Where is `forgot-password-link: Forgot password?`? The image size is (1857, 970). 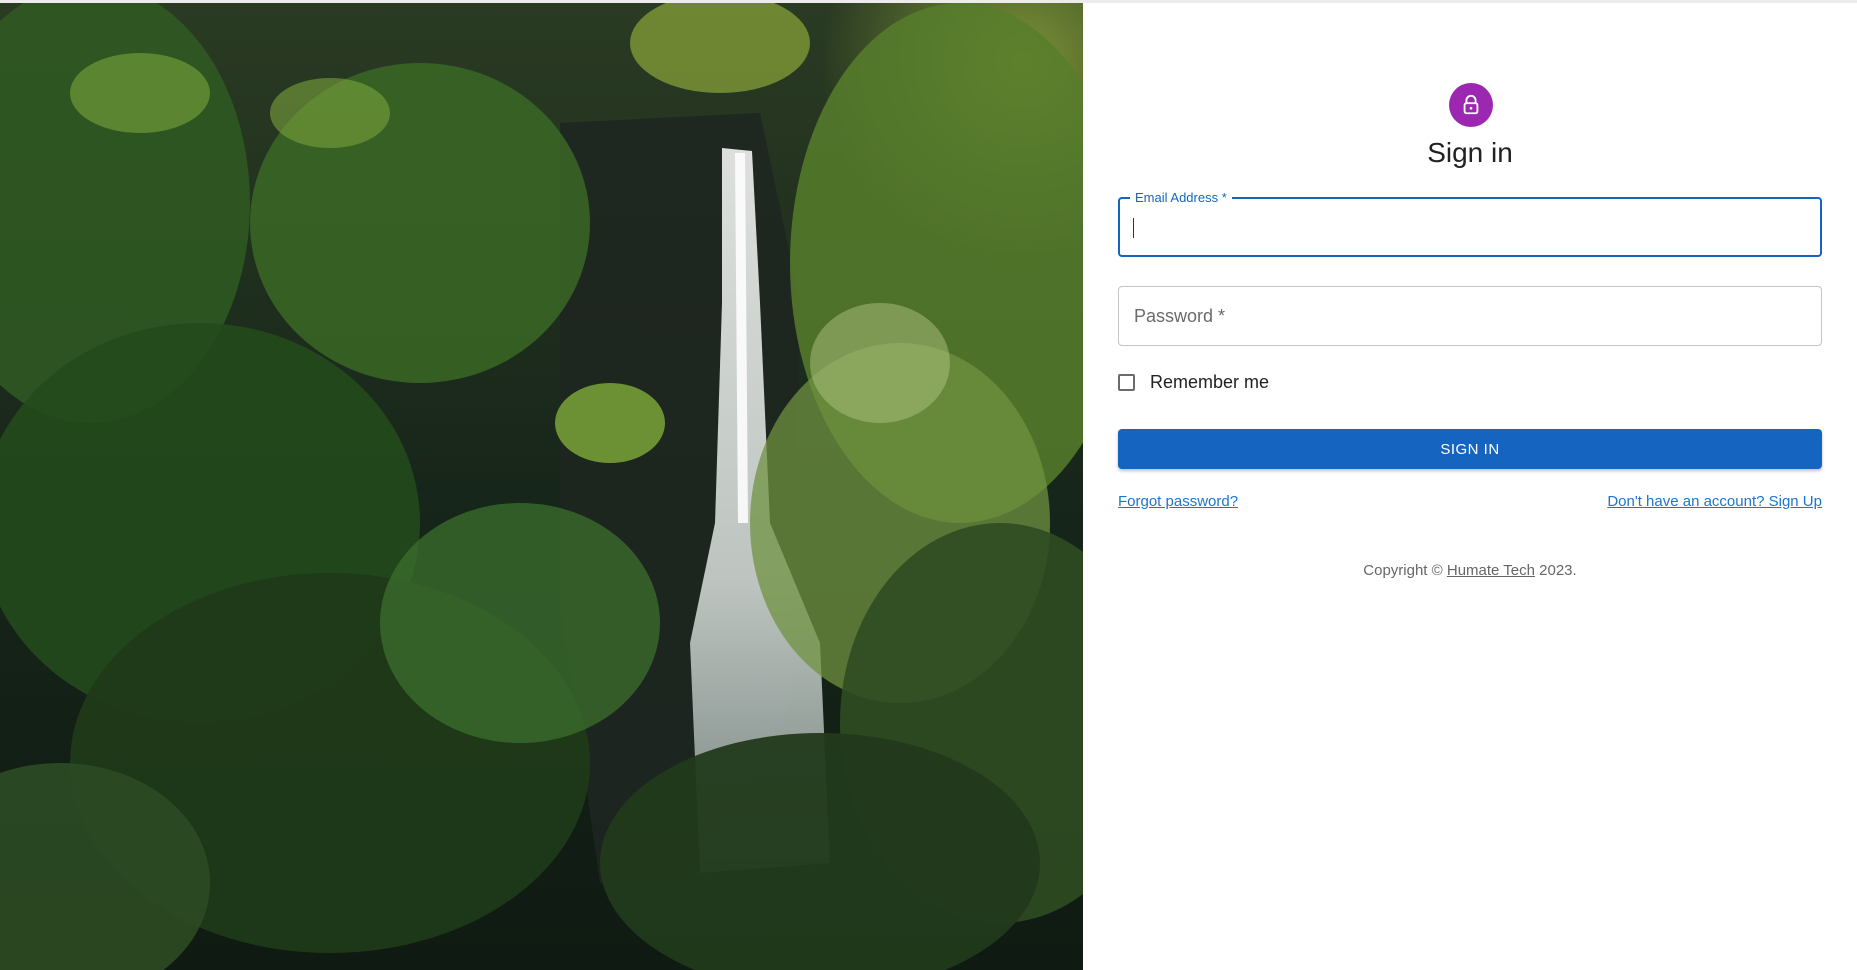 forgot-password-link: Forgot password? is located at coordinates (1178, 501).